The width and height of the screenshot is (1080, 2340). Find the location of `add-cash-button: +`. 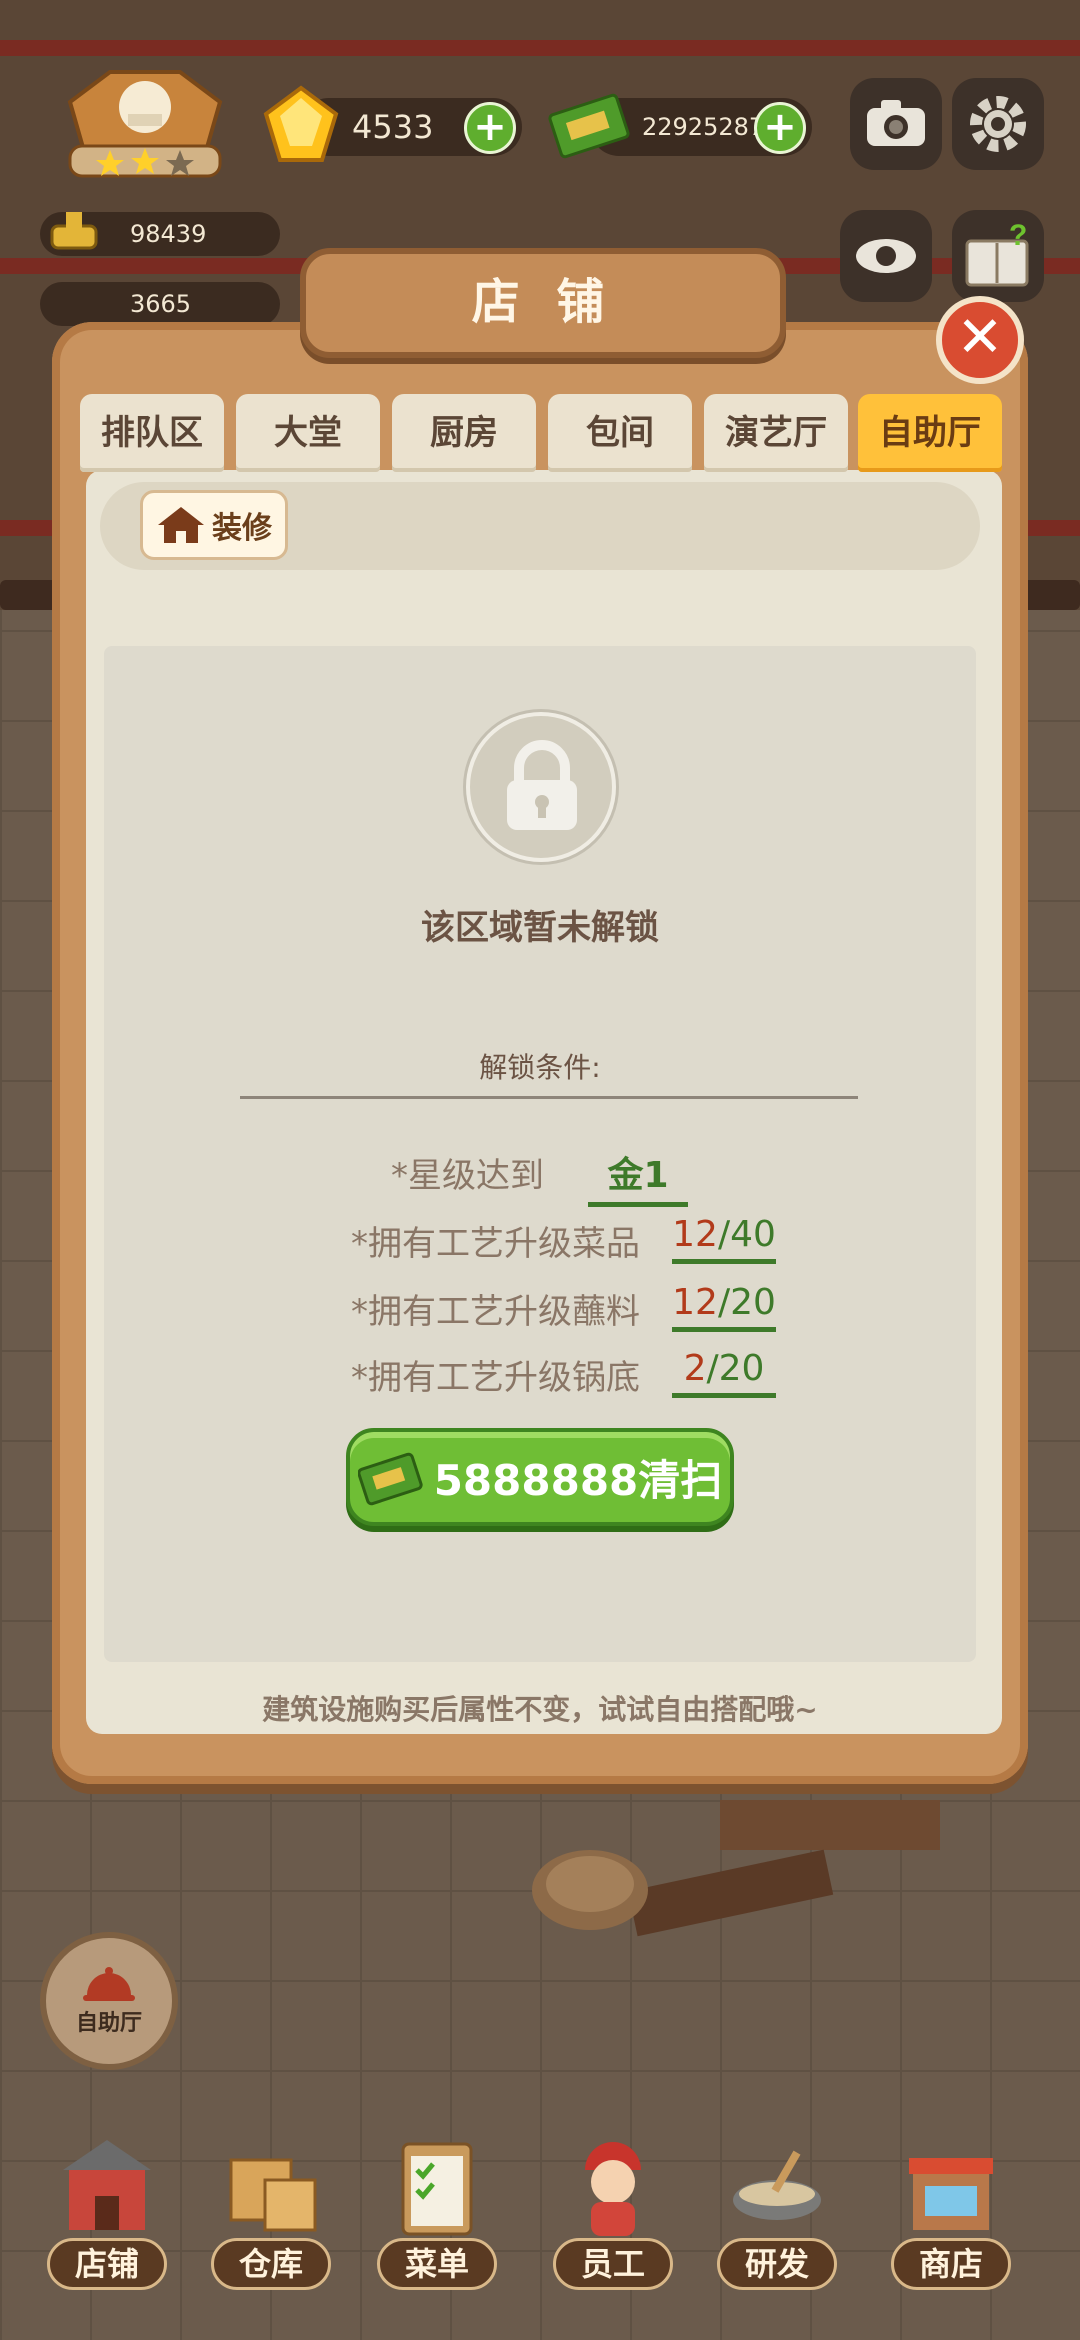

add-cash-button: + is located at coordinates (780, 128).